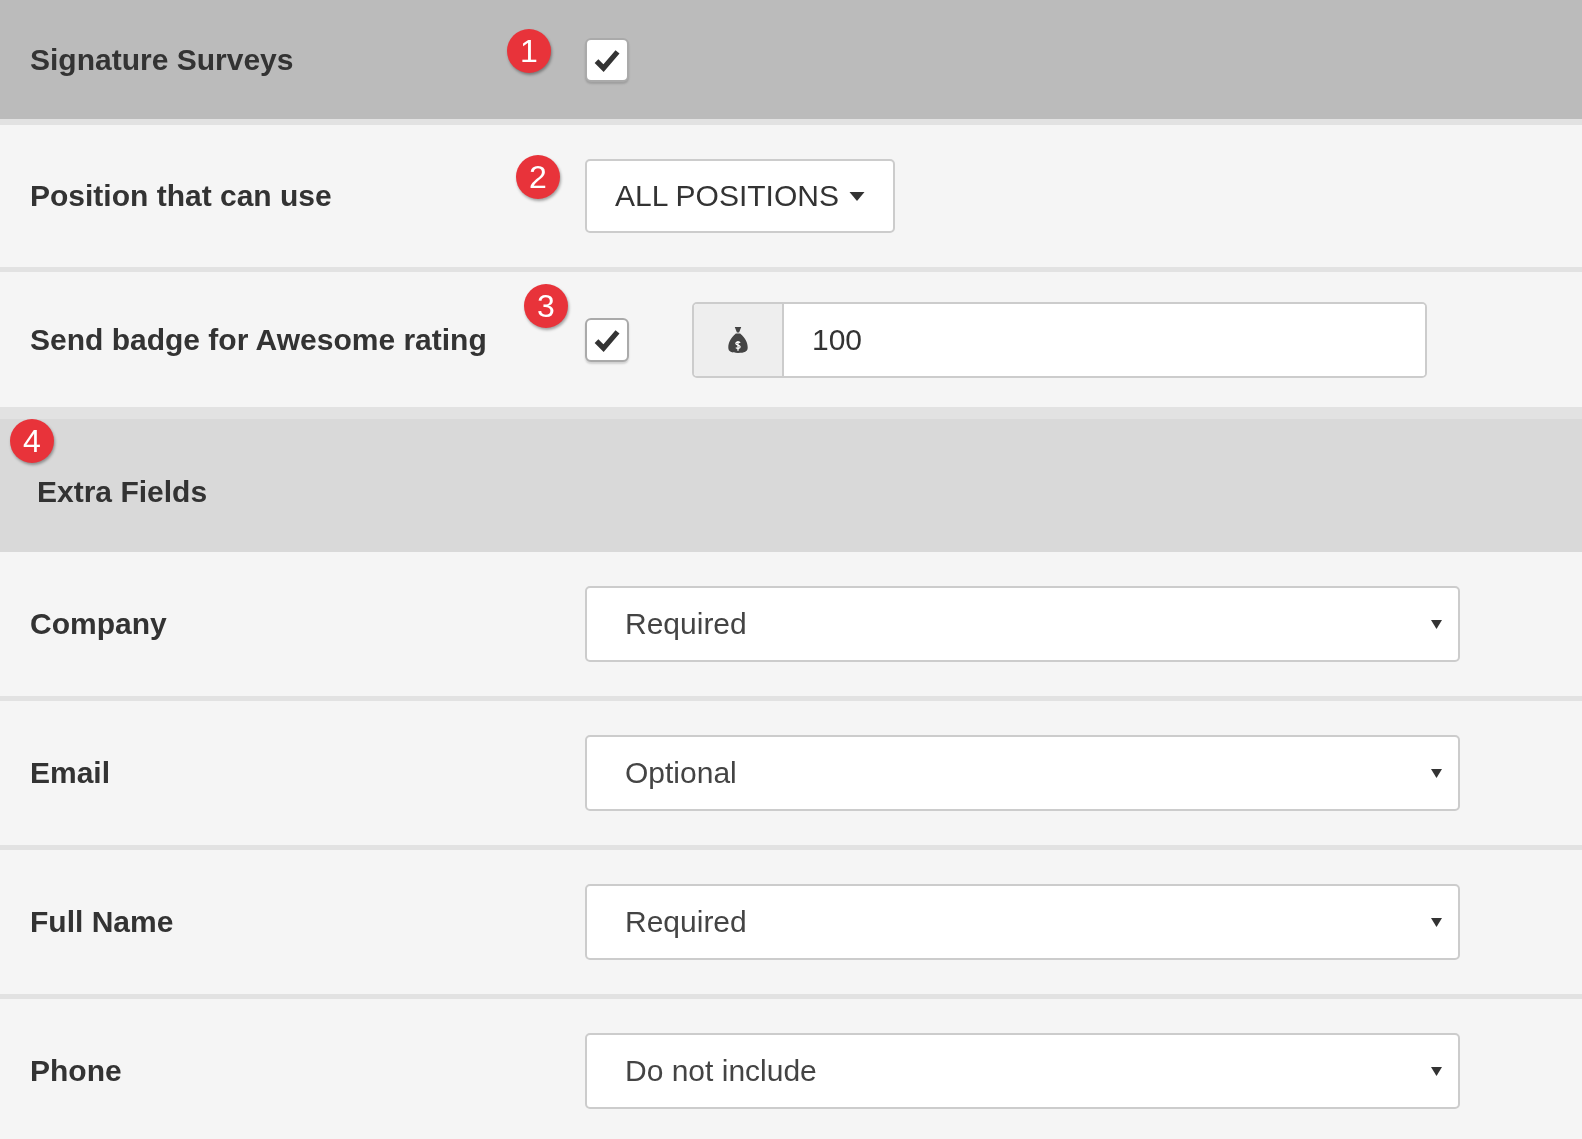 Image resolution: width=1582 pixels, height=1139 pixels. I want to click on row-label: Full Name, so click(102, 922).